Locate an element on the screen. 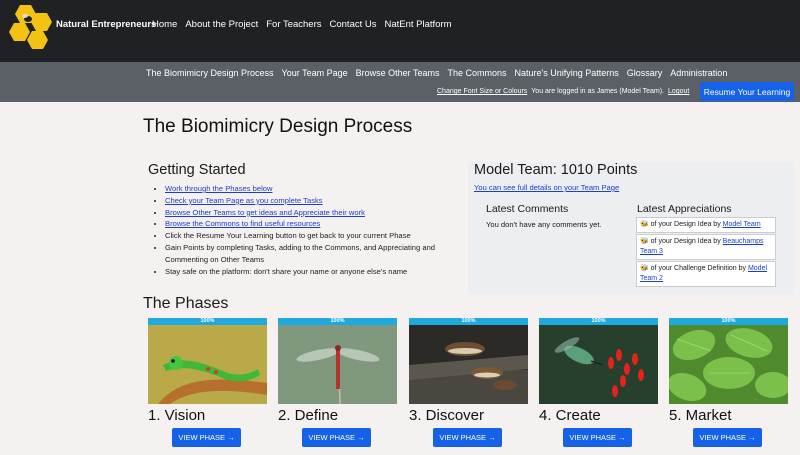  bee-hexagon-logo is located at coordinates (30, 26).